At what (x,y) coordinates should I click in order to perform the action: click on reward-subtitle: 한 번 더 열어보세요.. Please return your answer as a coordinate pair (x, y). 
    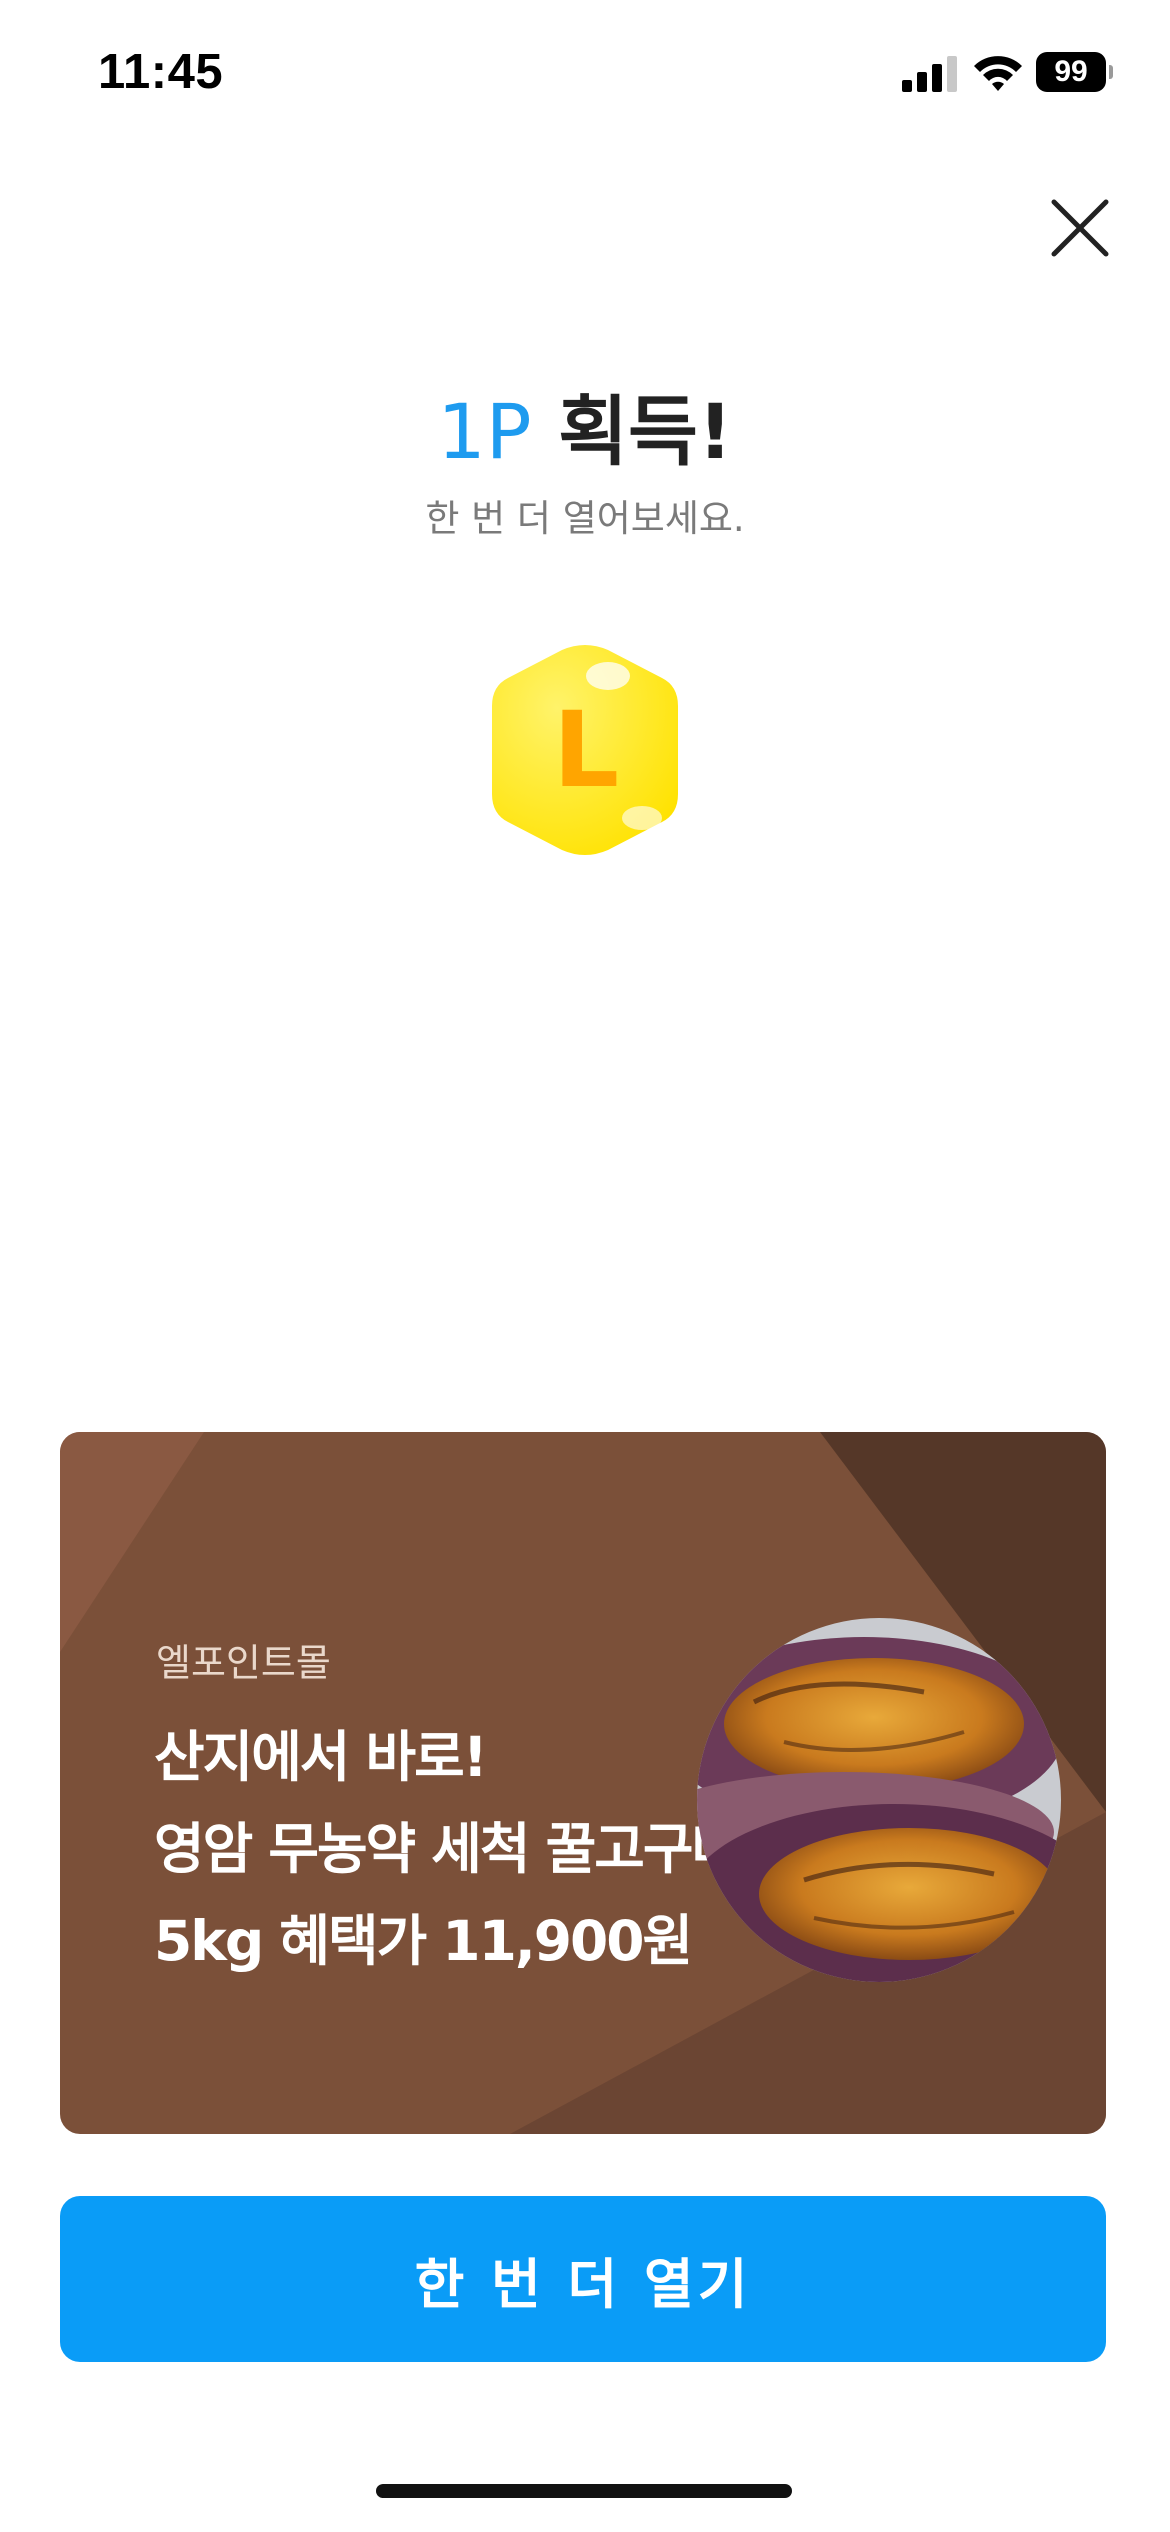
    Looking at the image, I should click on (585, 518).